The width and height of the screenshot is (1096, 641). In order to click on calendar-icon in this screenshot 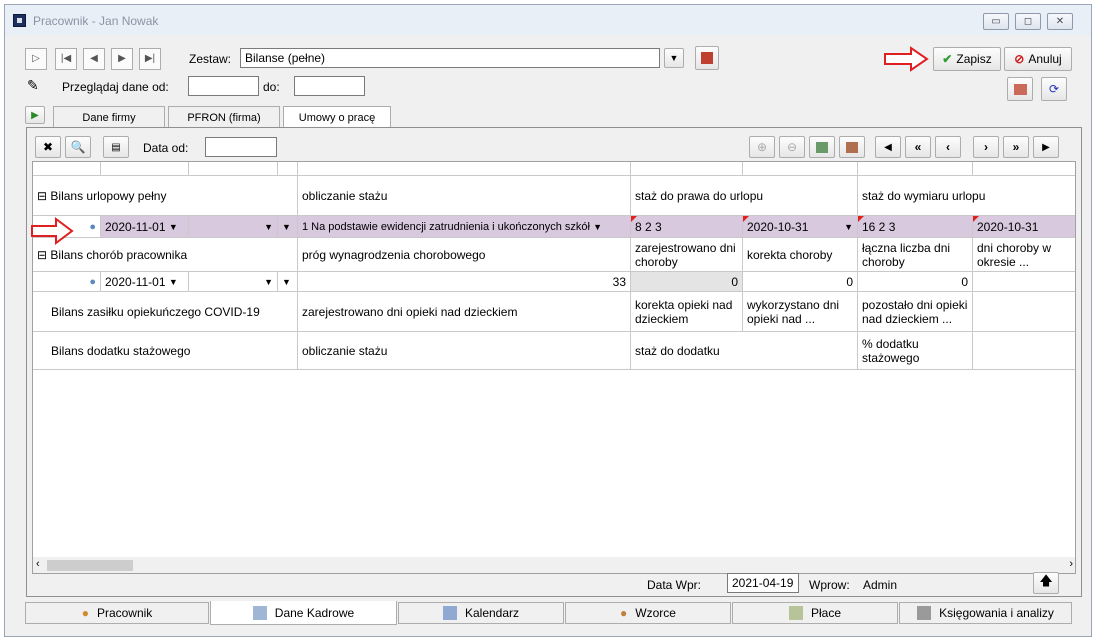, I will do `click(449, 613)`.